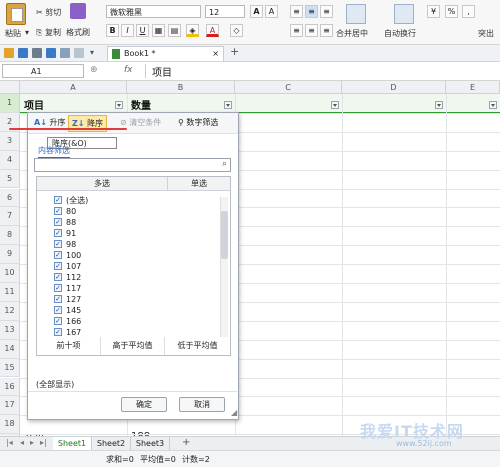 This screenshot has width=500, height=467. Describe the element at coordinates (10, 292) in the screenshot. I see `row-header: 11` at that location.